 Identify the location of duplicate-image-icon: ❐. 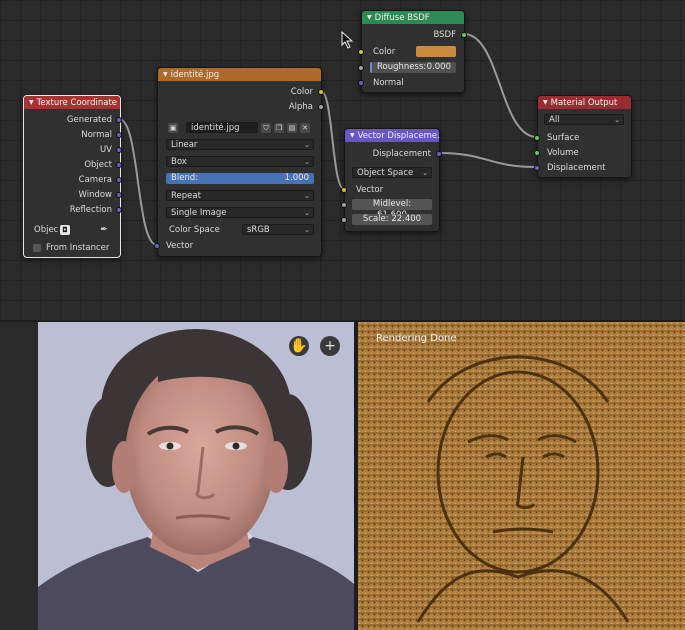
(279, 128).